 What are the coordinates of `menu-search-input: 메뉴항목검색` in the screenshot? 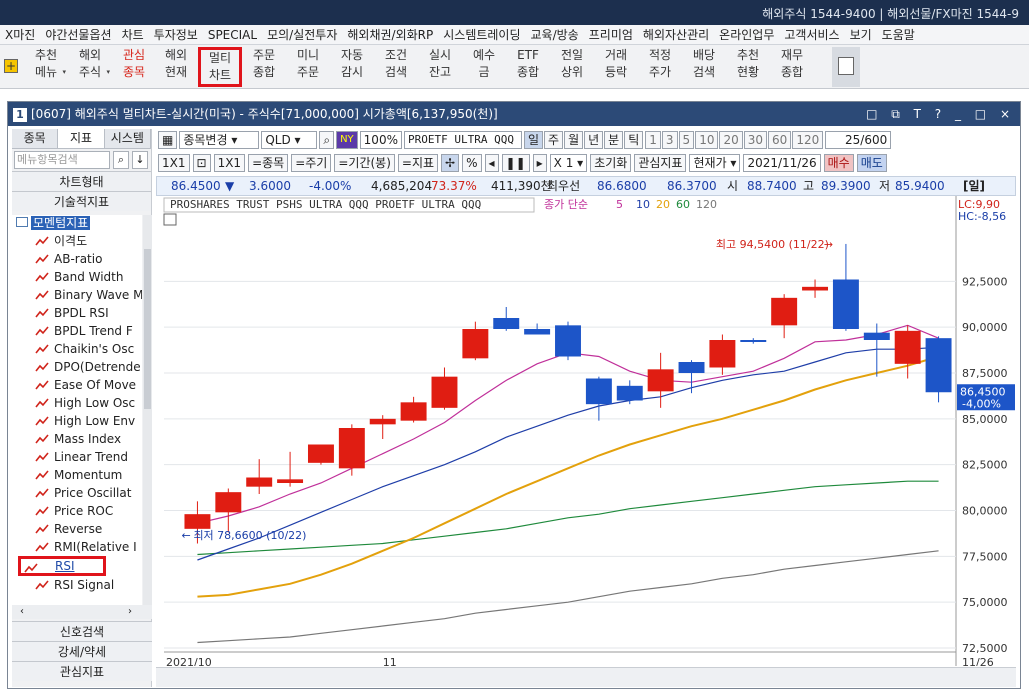 It's located at (62, 160).